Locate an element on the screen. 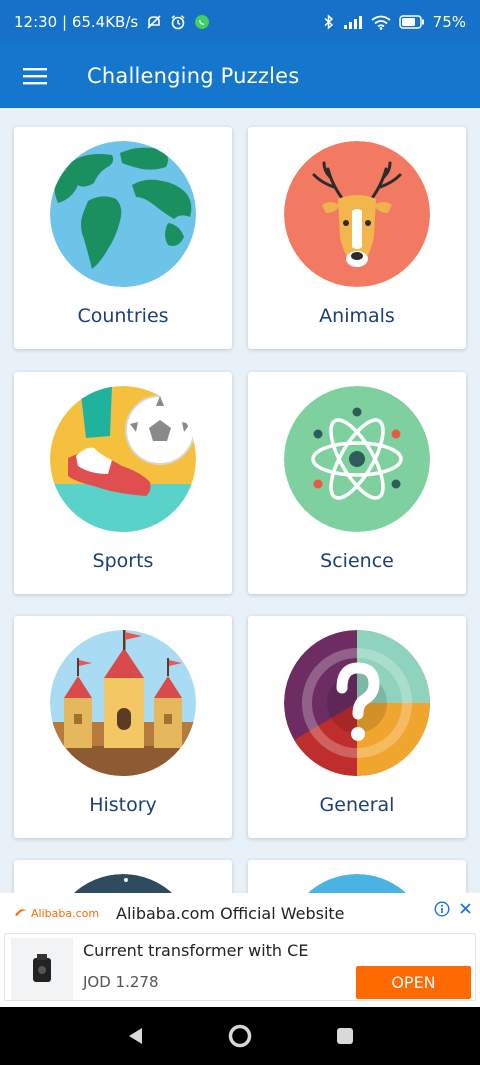  question-icon is located at coordinates (357, 703).